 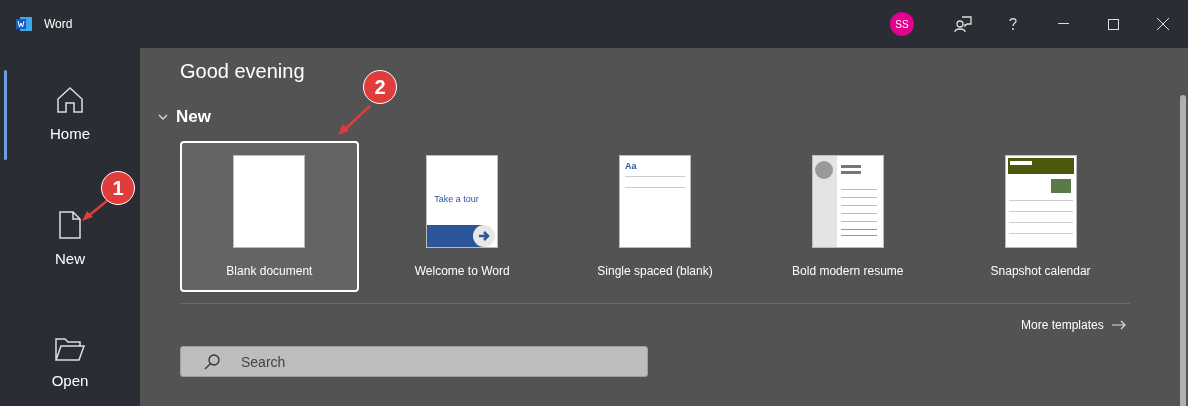 I want to click on document-icon, so click(x=70, y=224).